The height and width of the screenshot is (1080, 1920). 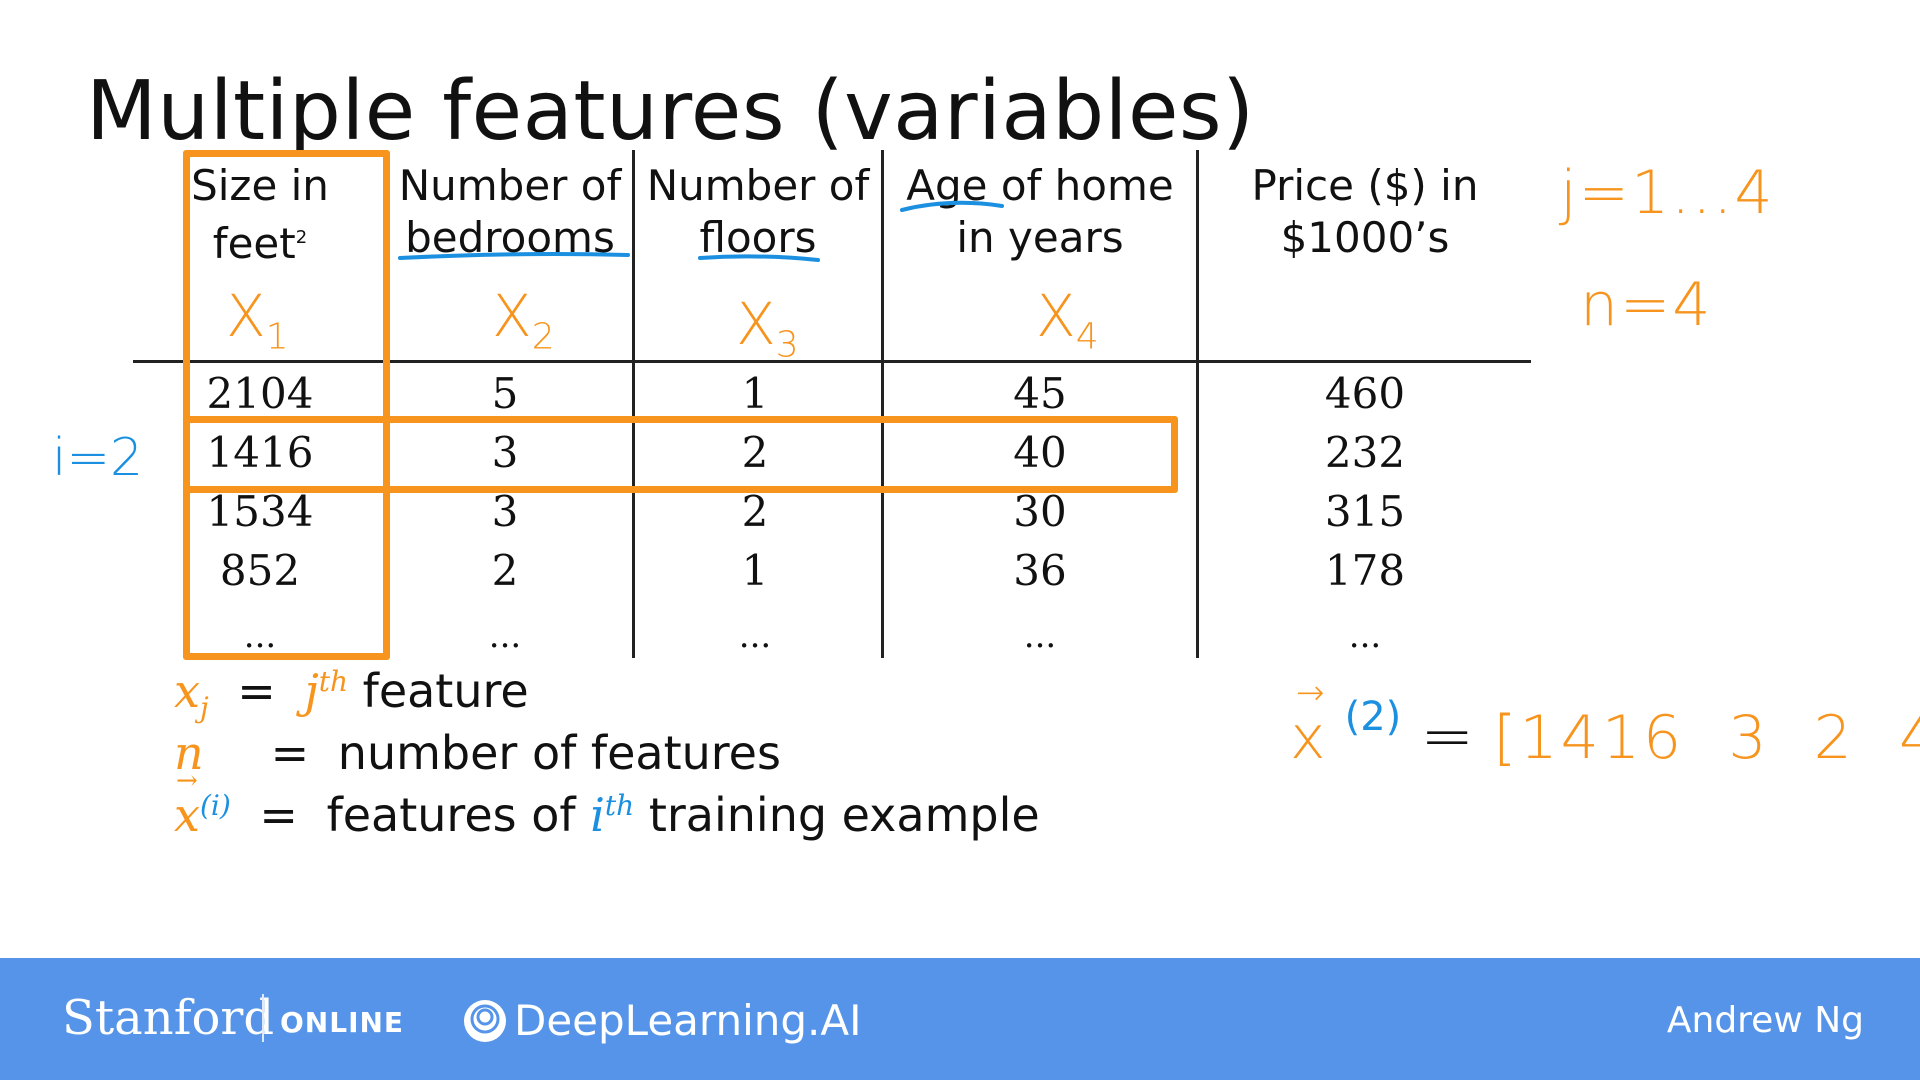 I want to click on x2-equals: =, so click(x=1447, y=737).